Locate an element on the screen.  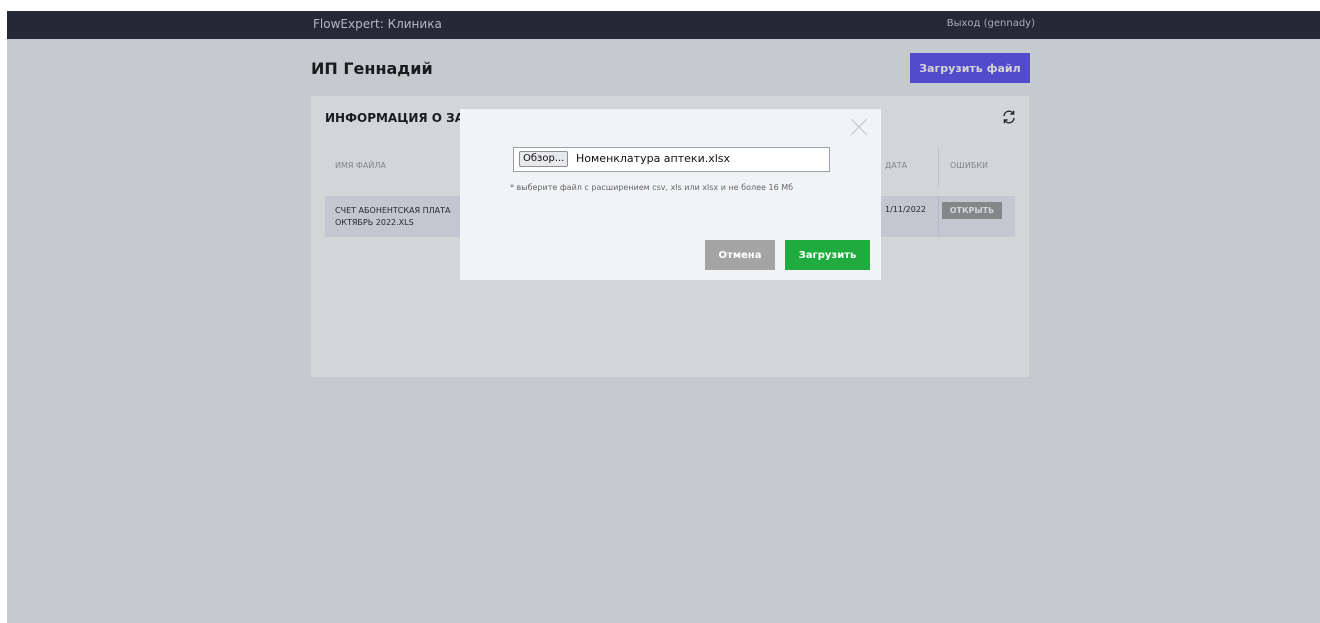
close-icon is located at coordinates (859, 127).